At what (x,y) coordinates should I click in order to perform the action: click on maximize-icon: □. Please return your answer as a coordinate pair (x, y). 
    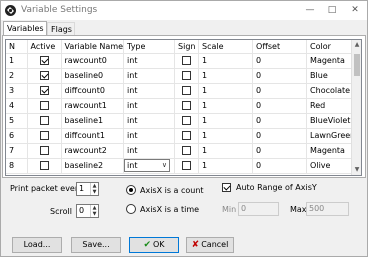
    Looking at the image, I should click on (332, 10).